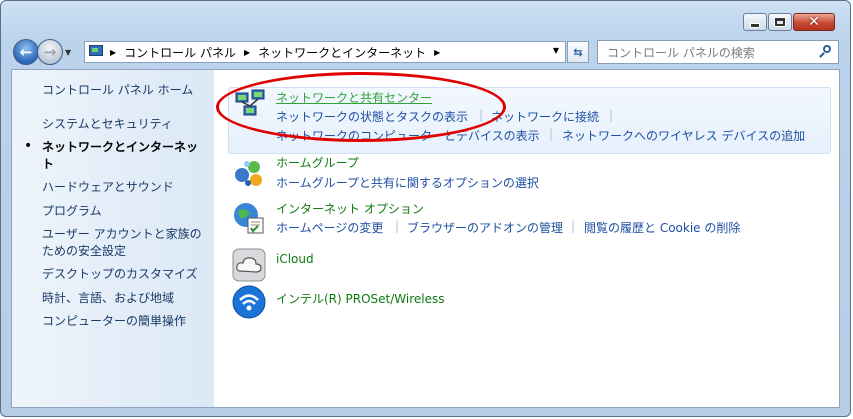  What do you see at coordinates (662, 227) in the screenshot?
I see `delete-history-cookies-link: 閲覧の履歴と Cookie の削除` at bounding box center [662, 227].